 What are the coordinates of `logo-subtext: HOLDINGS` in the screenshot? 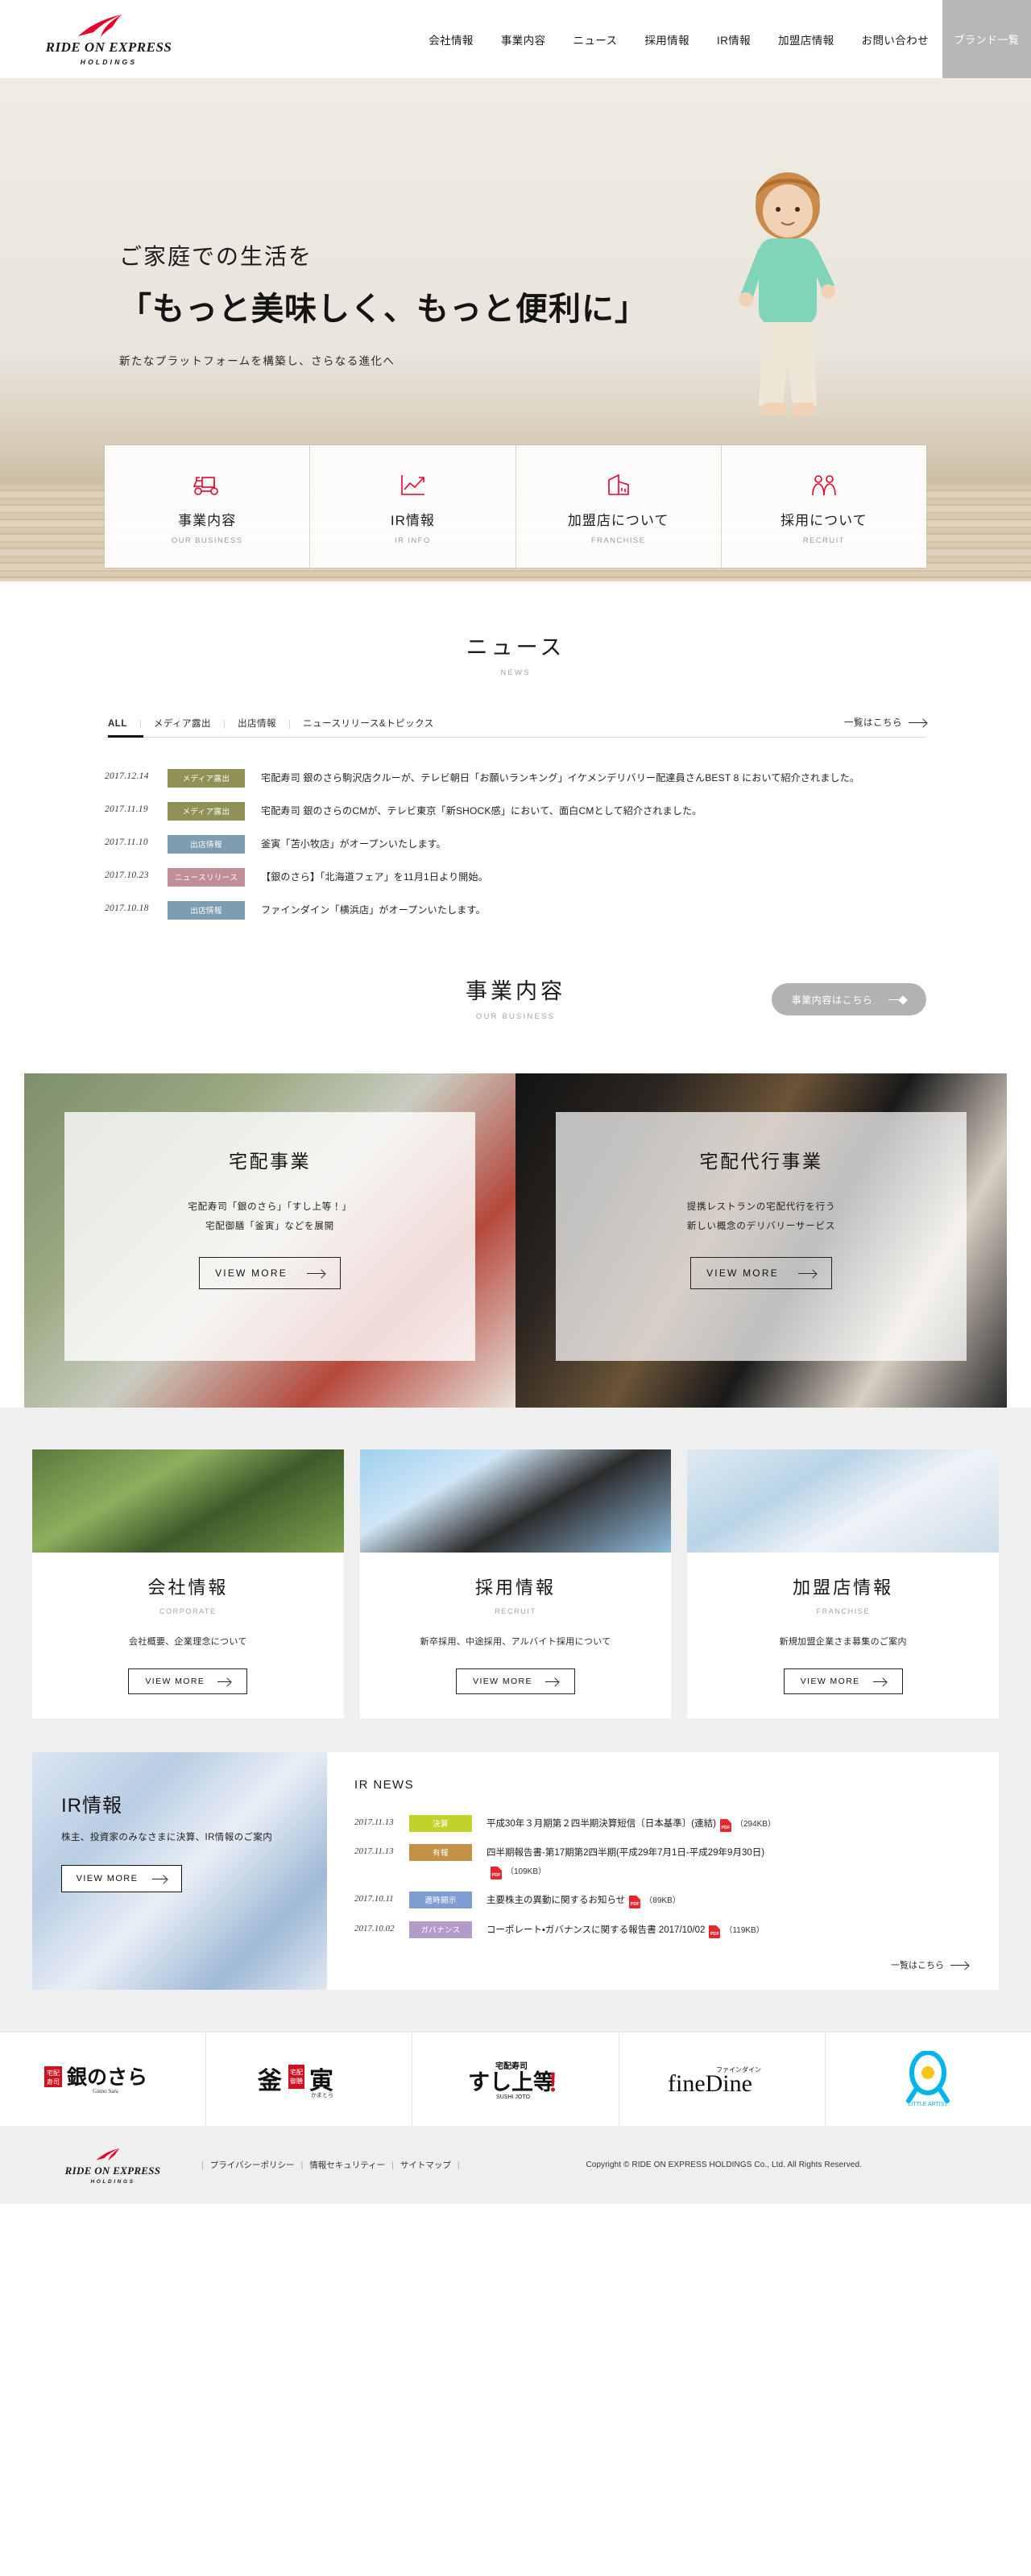 It's located at (109, 62).